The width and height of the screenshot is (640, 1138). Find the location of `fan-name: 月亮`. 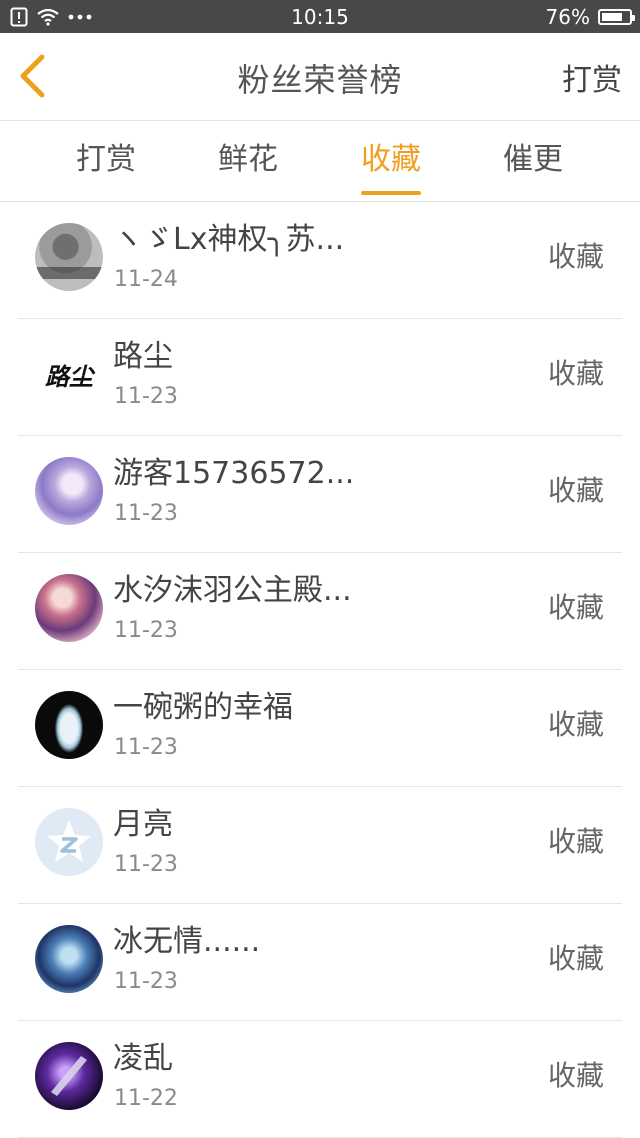

fan-name: 月亮 is located at coordinates (143, 824).